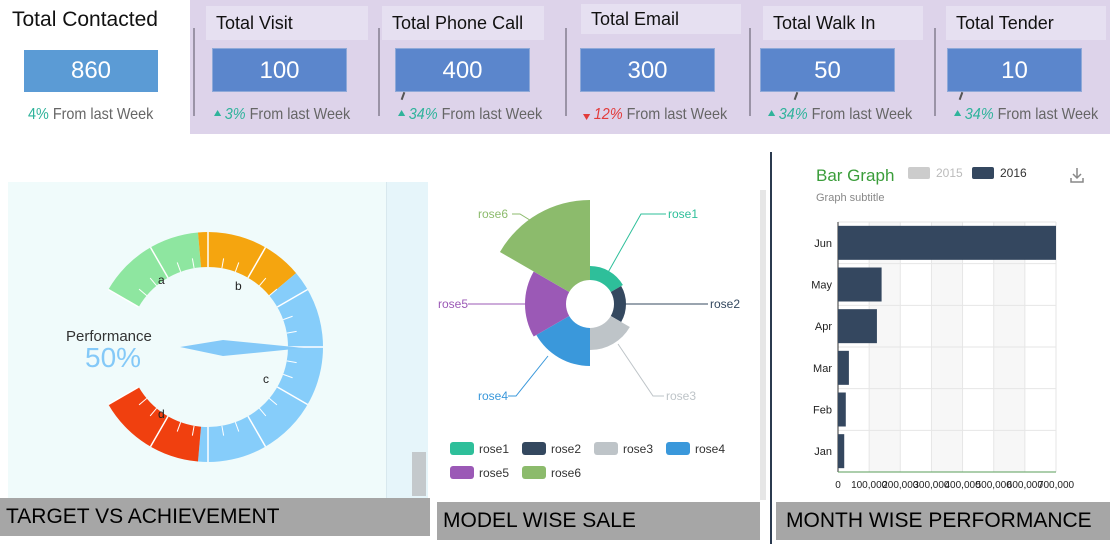 The width and height of the screenshot is (1110, 544). What do you see at coordinates (1014, 70) in the screenshot?
I see `total-tender-value: 10` at bounding box center [1014, 70].